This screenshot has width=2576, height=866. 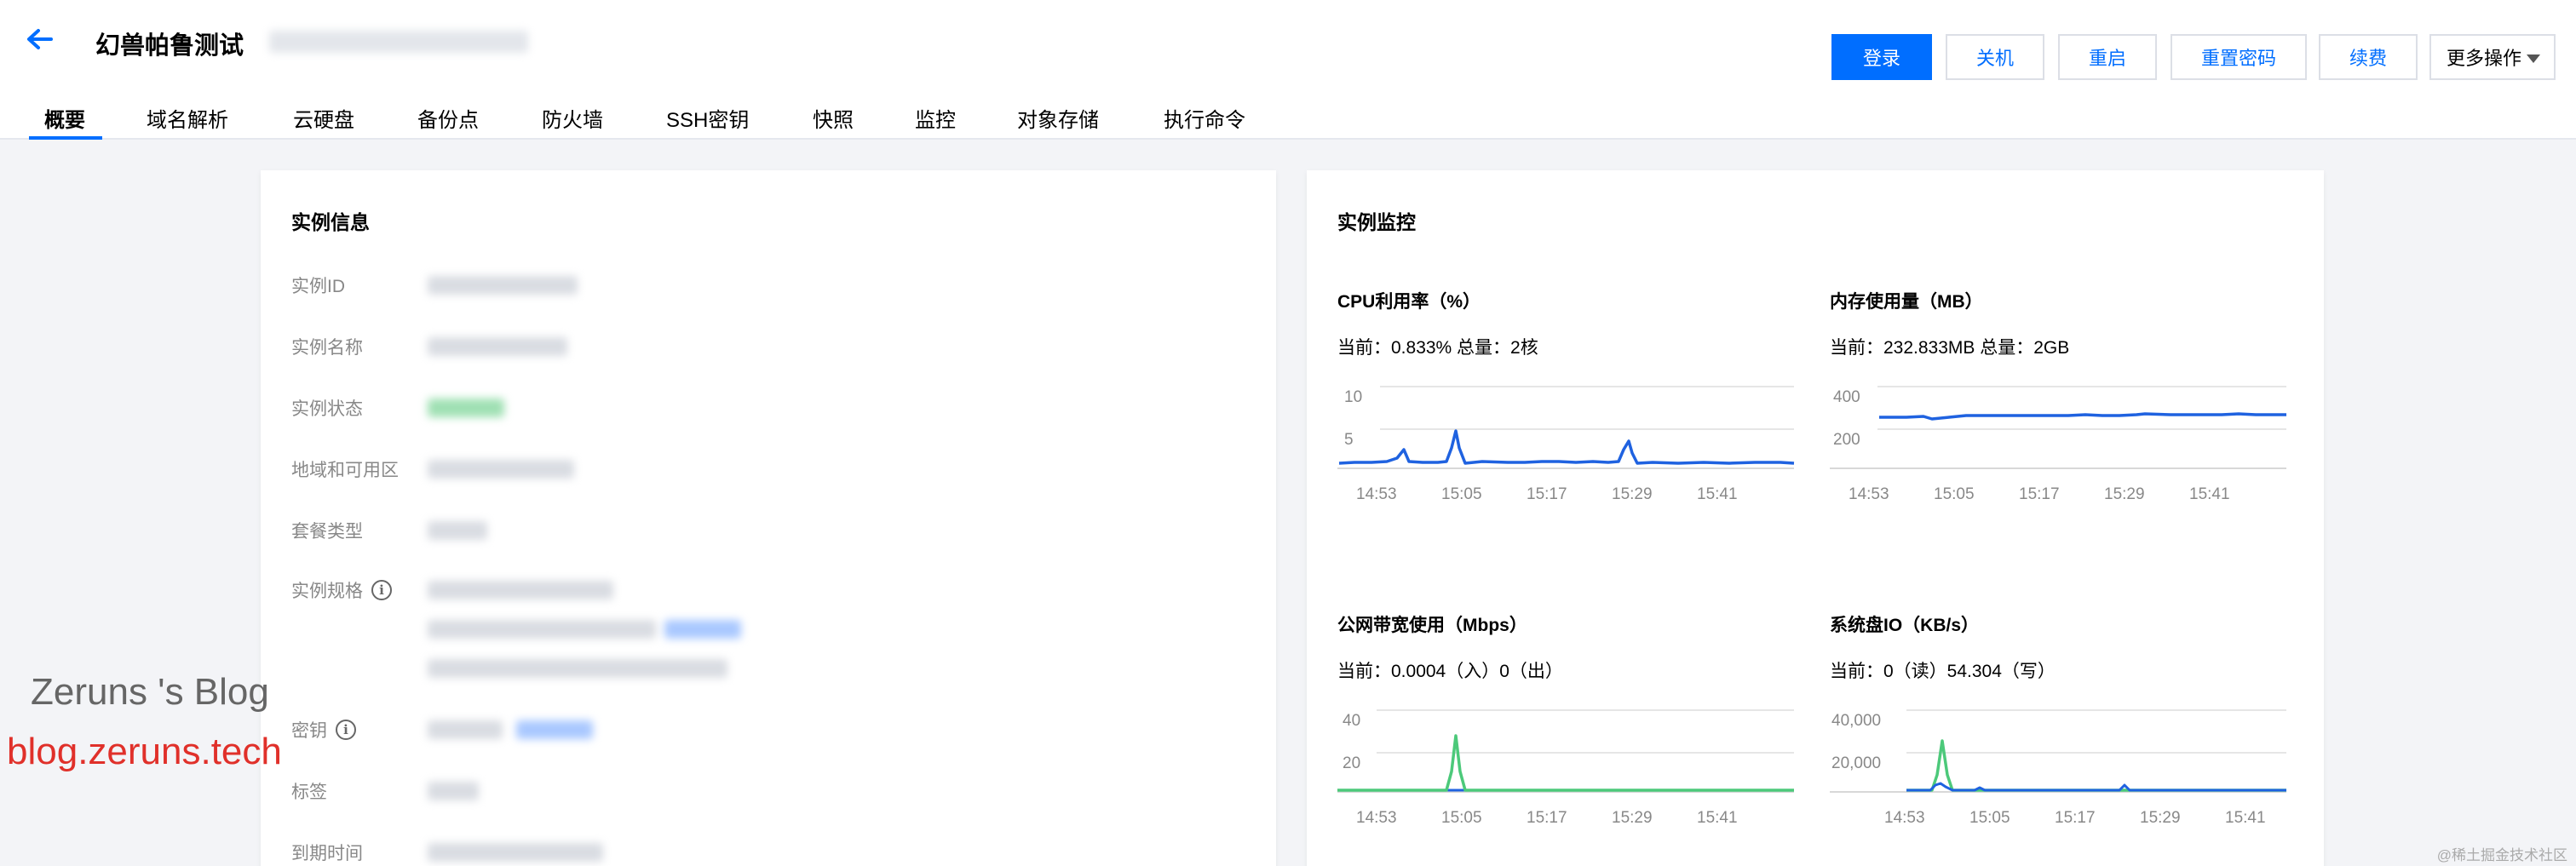 What do you see at coordinates (2245, 818) in the screenshot?
I see `disk-io-x-tick: 15:41` at bounding box center [2245, 818].